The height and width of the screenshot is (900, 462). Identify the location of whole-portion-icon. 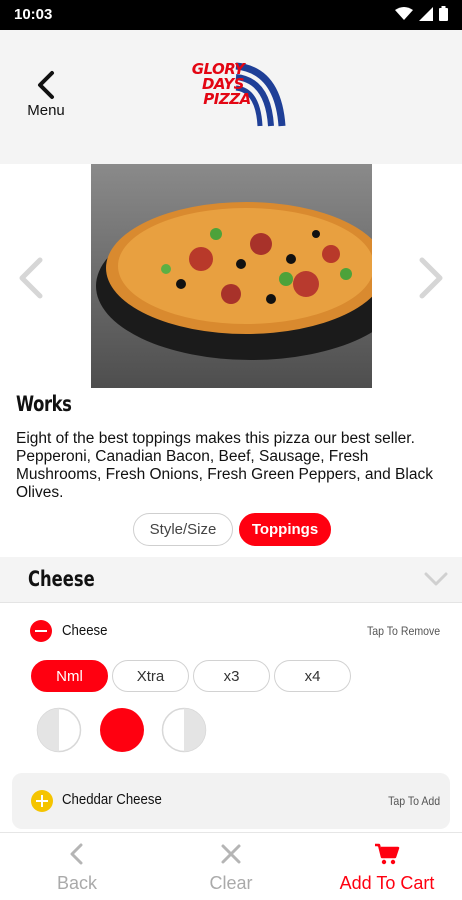
(122, 730).